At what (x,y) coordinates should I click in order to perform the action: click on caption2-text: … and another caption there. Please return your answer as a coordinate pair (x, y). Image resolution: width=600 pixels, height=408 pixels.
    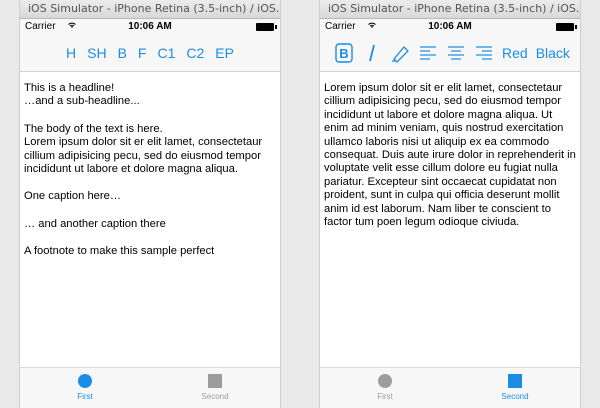
    Looking at the image, I should click on (95, 223).